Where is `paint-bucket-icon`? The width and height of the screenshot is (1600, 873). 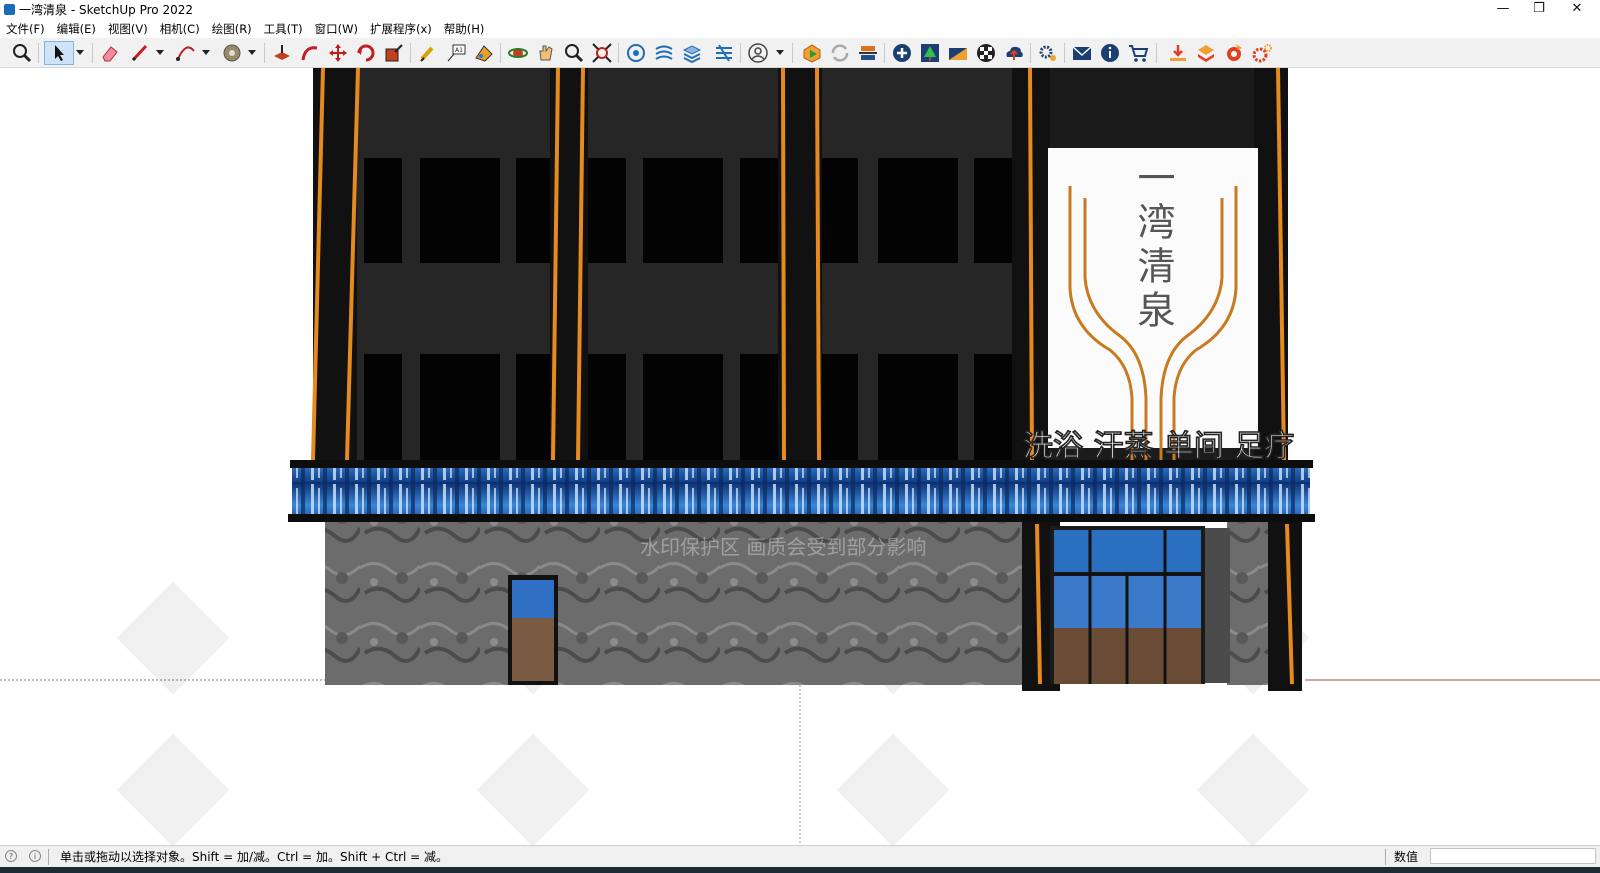
paint-bucket-icon is located at coordinates (232, 53).